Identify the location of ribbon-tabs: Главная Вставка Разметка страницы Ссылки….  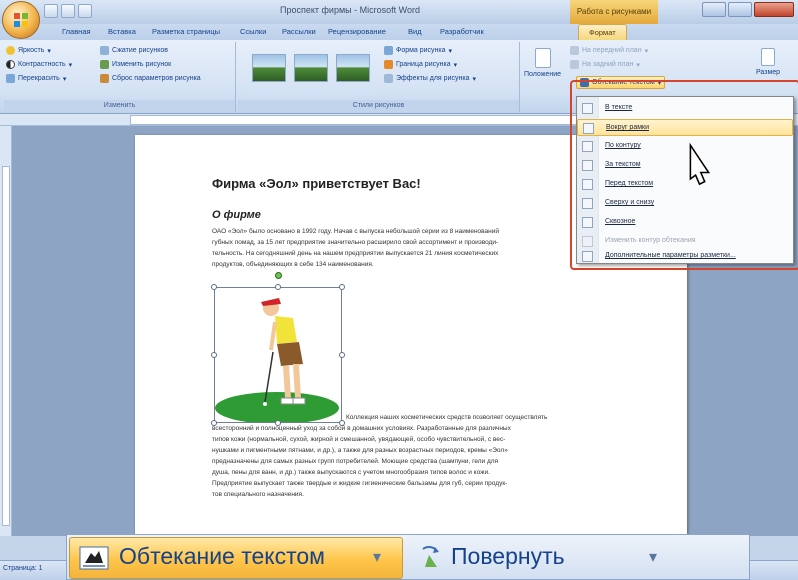
(399, 32).